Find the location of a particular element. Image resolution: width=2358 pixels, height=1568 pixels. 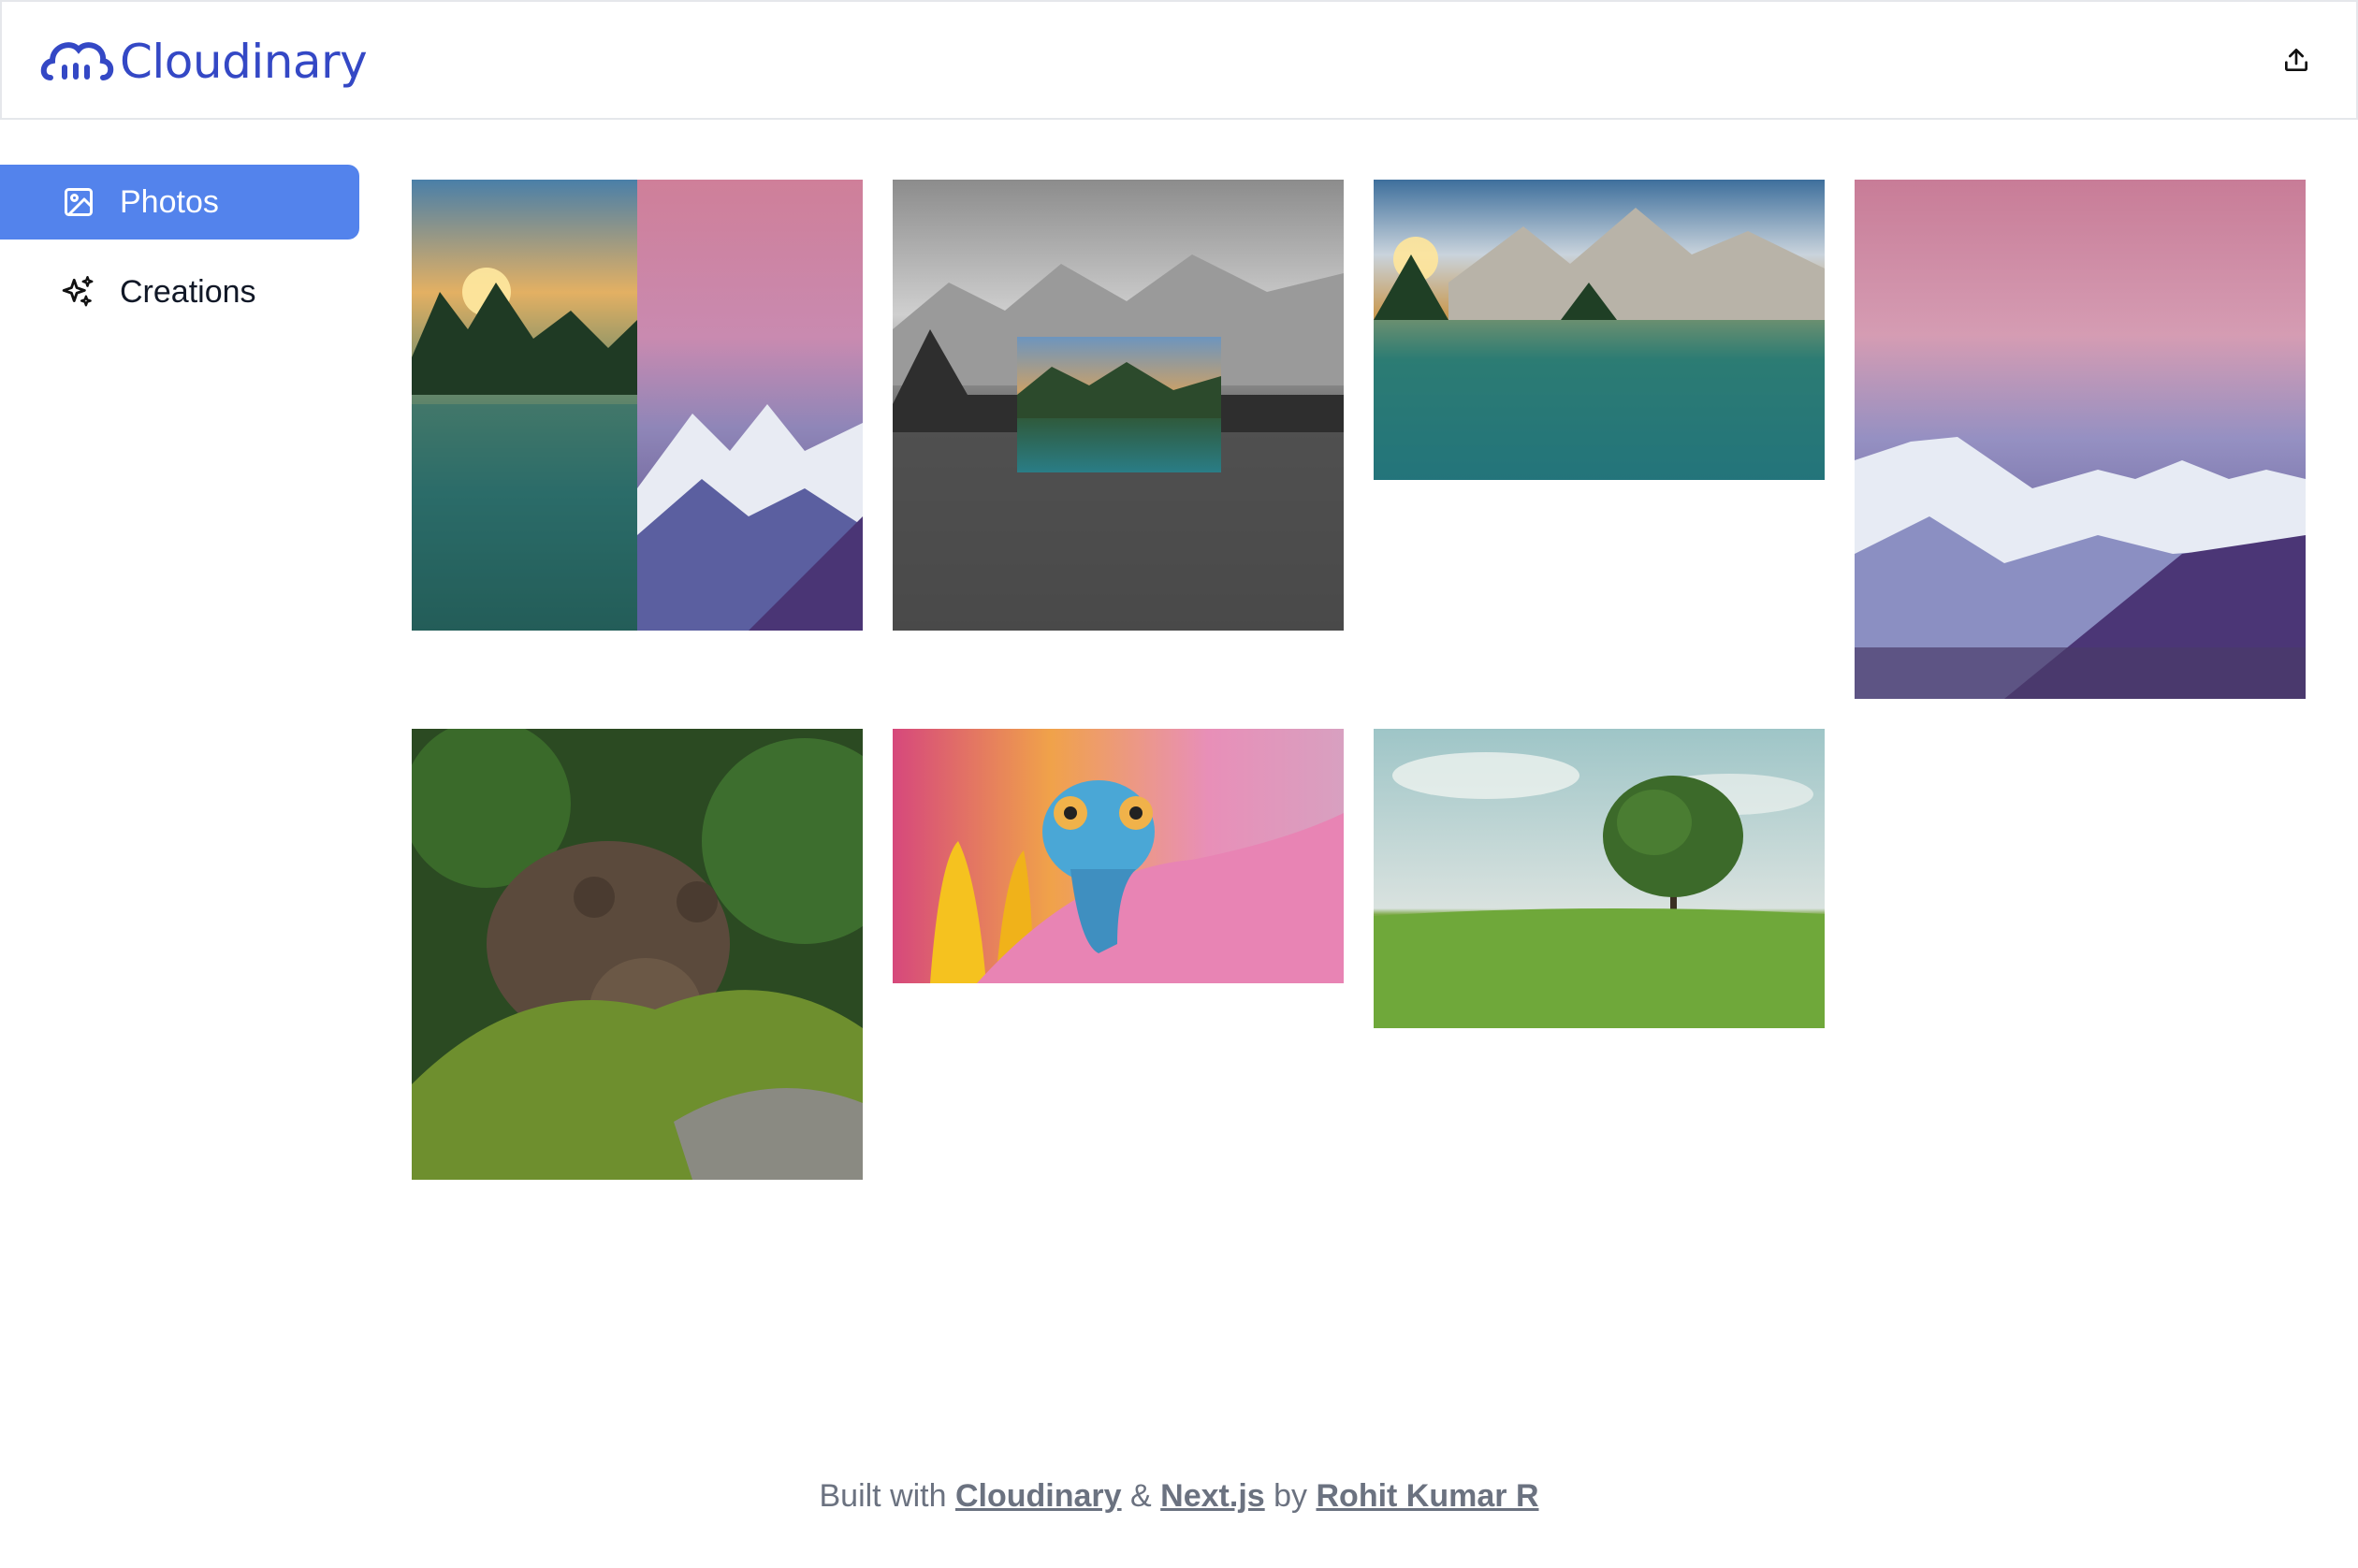

photo-mountain-lake is located at coordinates (1599, 330).